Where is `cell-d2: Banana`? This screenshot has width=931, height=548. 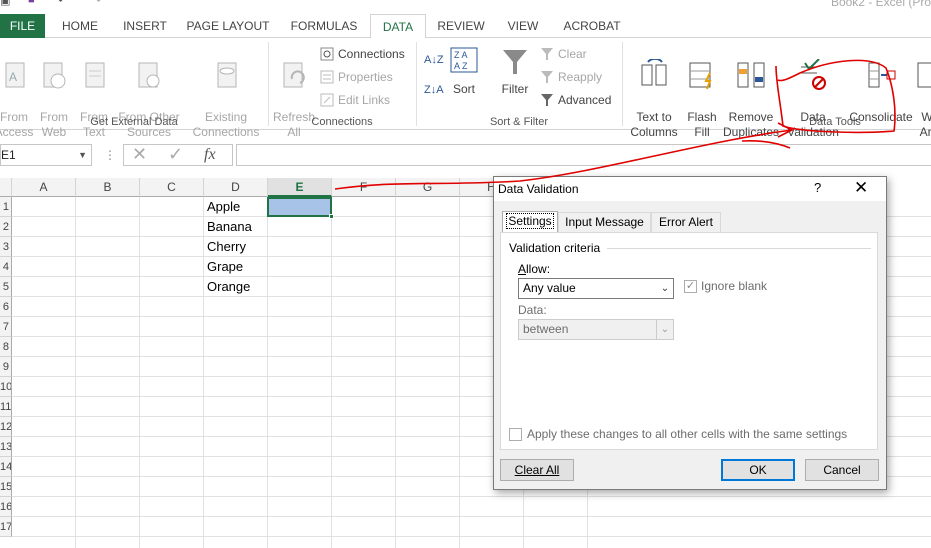
cell-d2: Banana is located at coordinates (236, 227).